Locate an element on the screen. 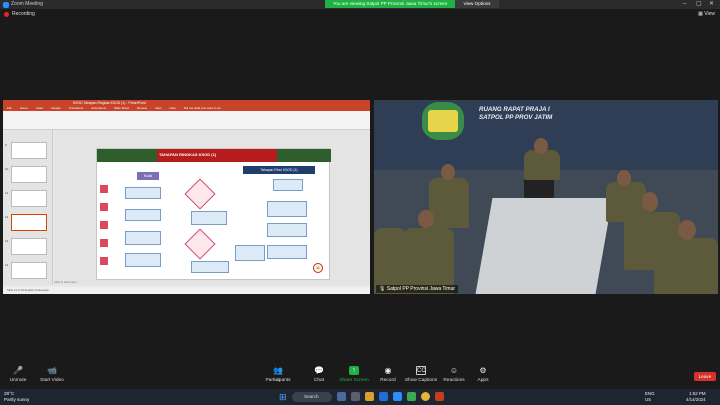  zoom-taskbar-icon is located at coordinates (397, 396).